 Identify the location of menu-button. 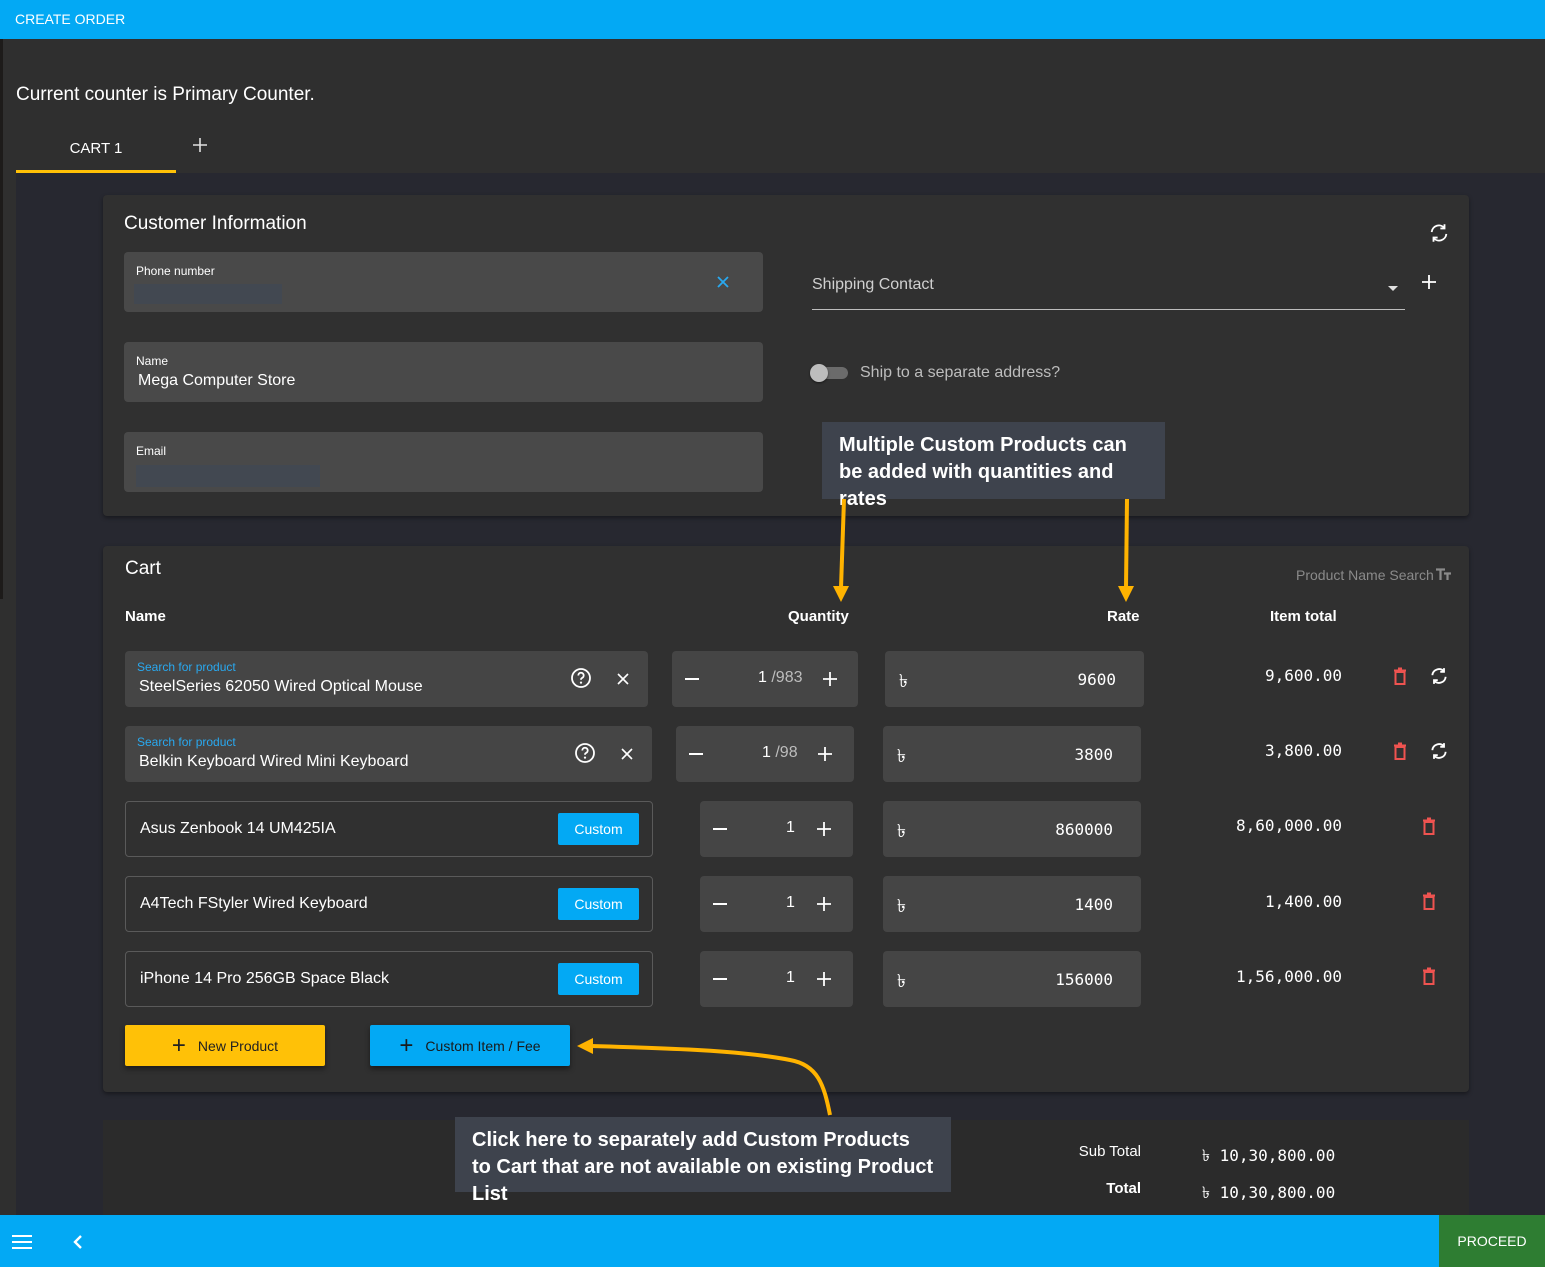
(22, 1242).